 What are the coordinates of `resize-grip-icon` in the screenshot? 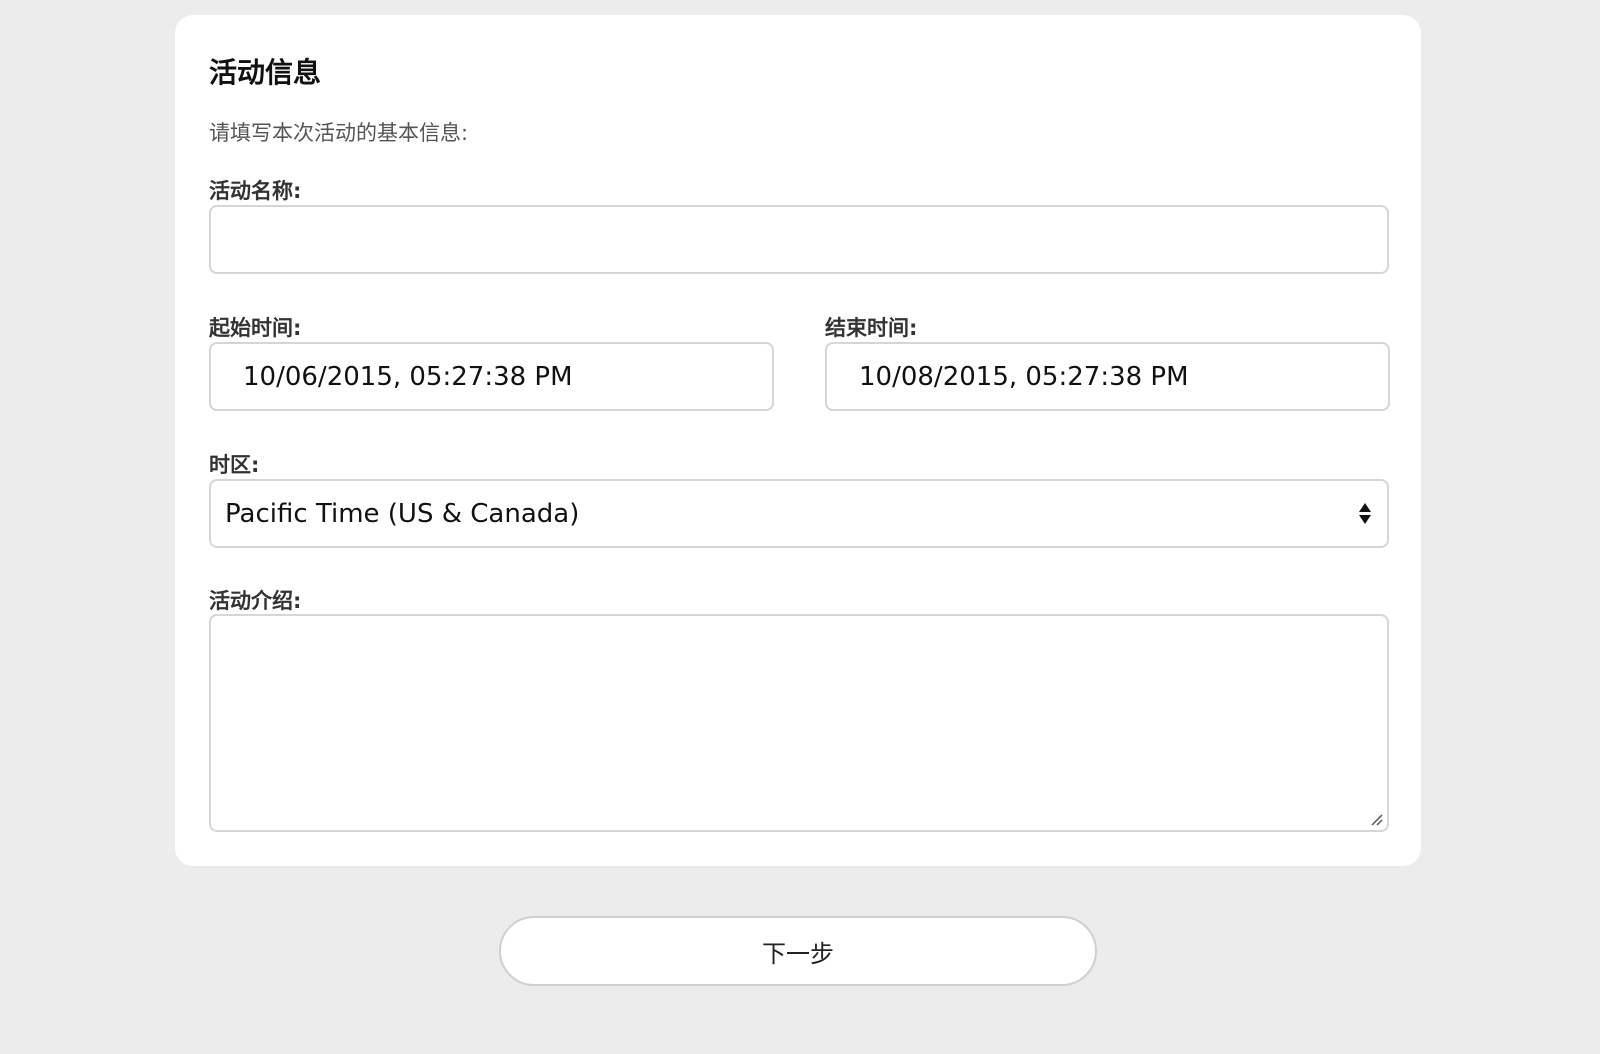 It's located at (1377, 820).